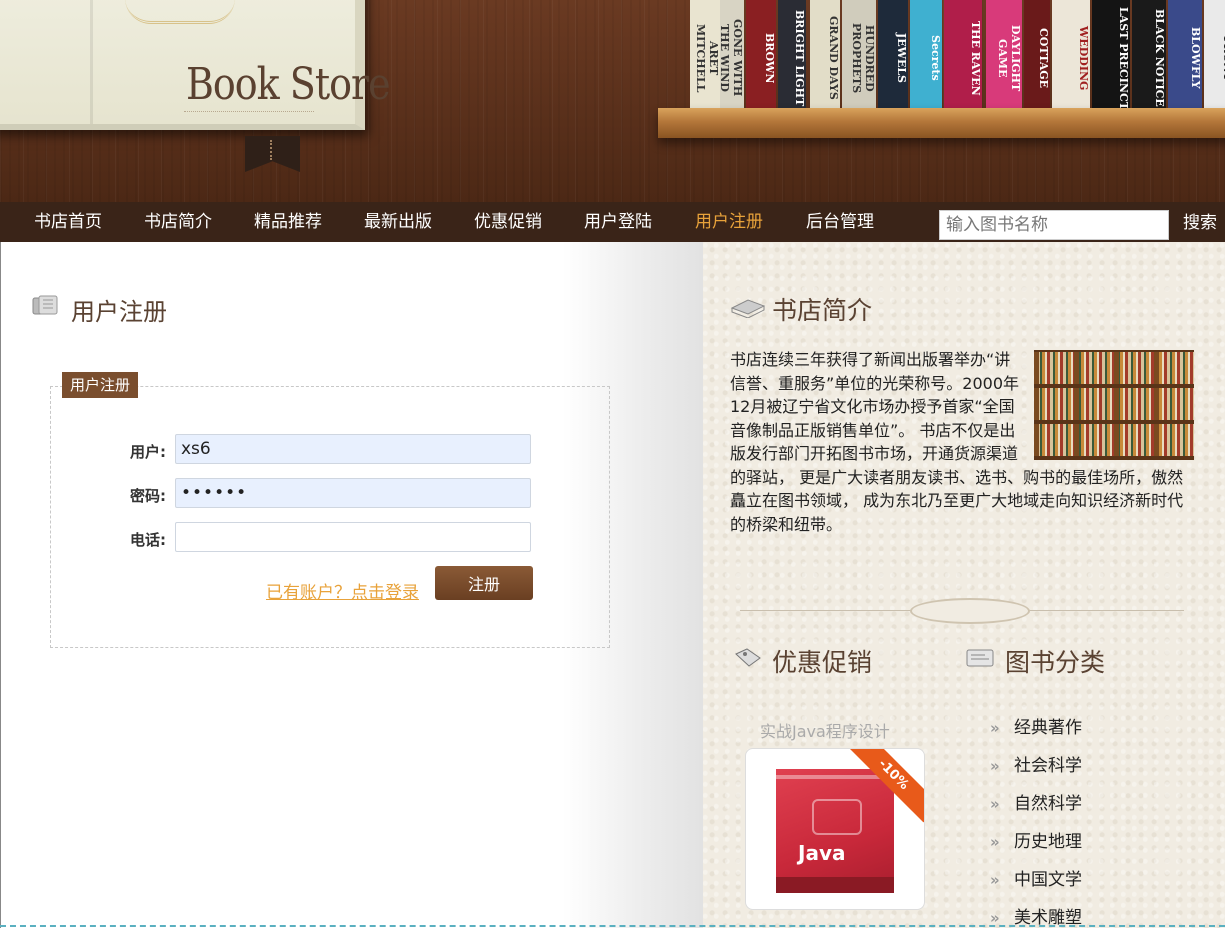 This screenshot has height=928, width=1225. Describe the element at coordinates (45, 305) in the screenshot. I see `books-stack-icon` at that location.